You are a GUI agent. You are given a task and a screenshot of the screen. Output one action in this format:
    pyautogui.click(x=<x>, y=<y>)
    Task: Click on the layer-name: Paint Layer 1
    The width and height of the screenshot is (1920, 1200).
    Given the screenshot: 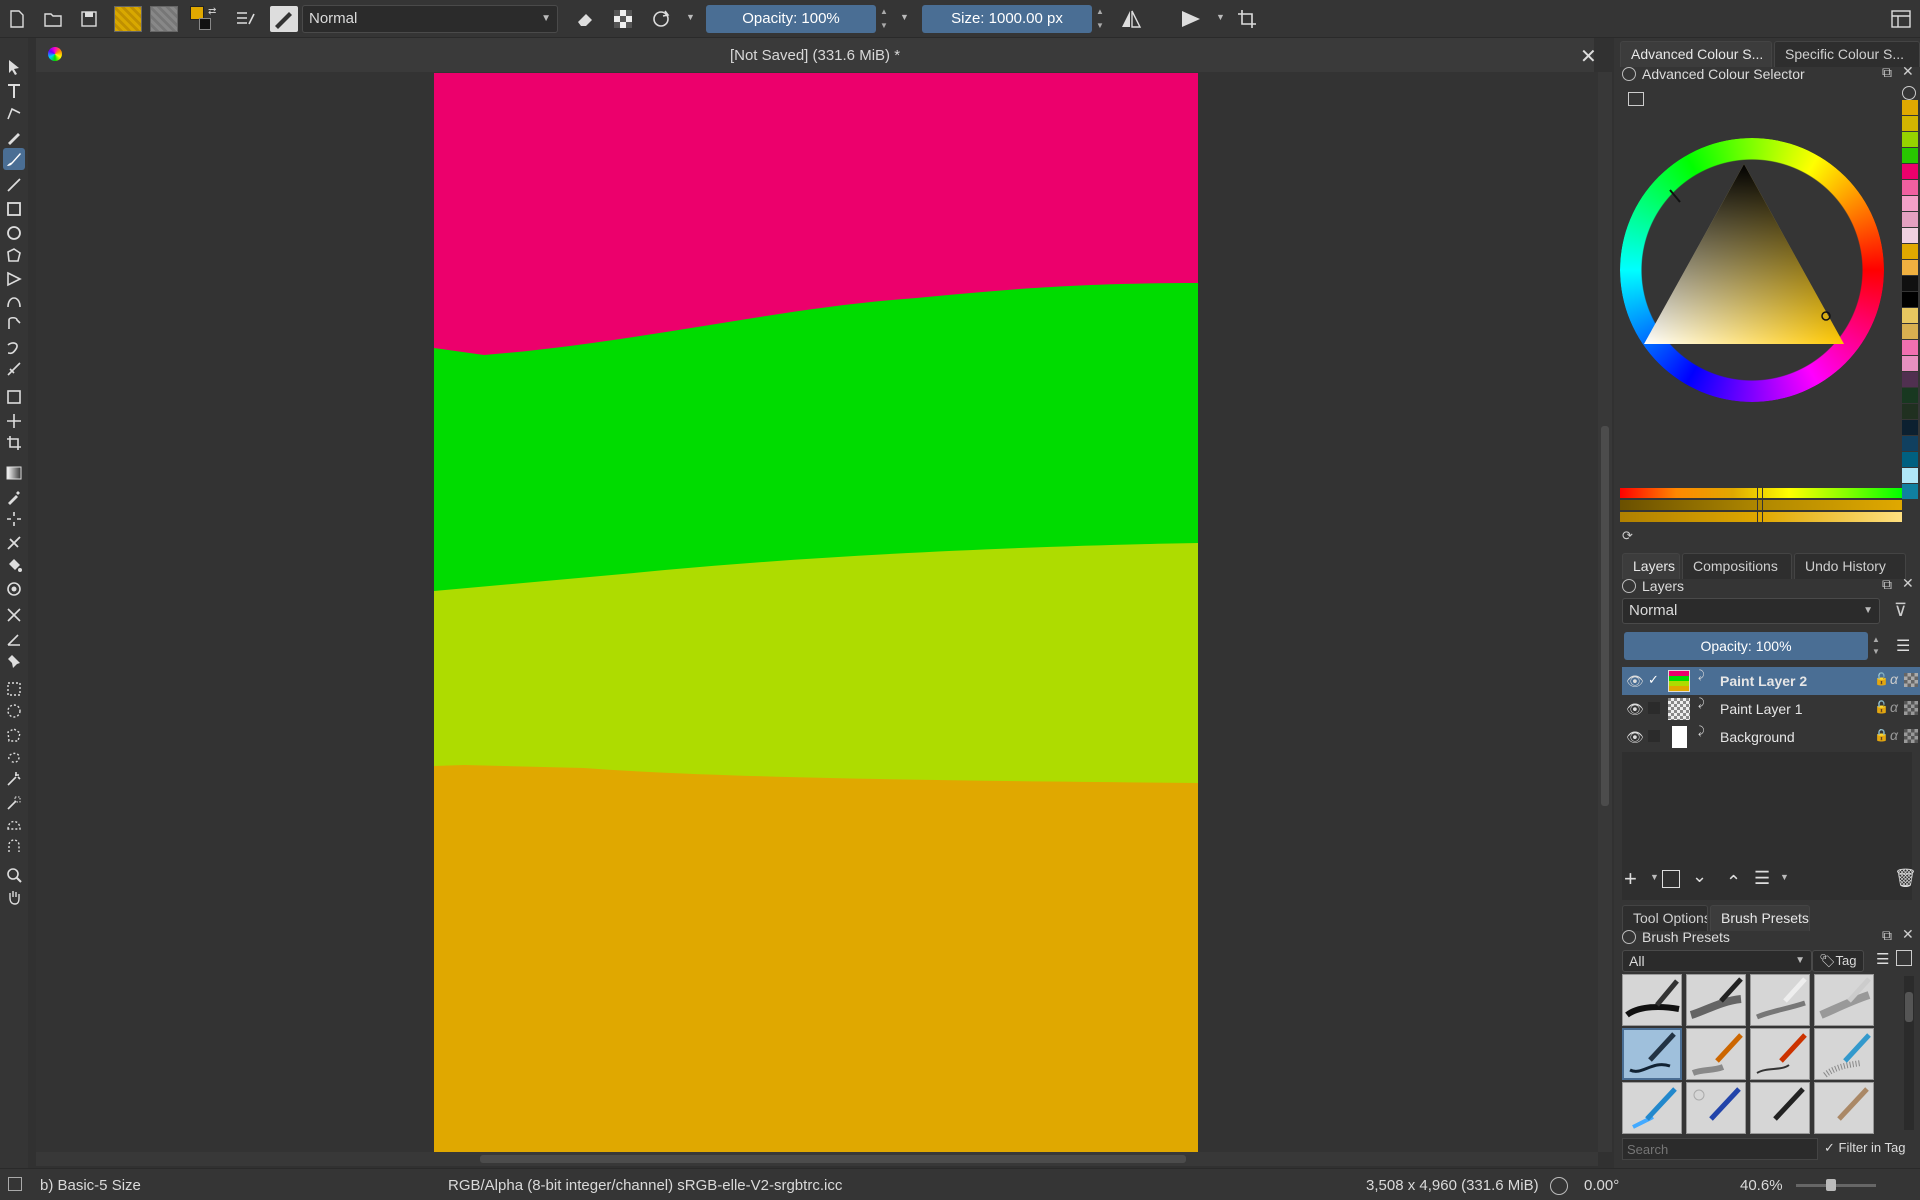 What is the action you would take?
    pyautogui.click(x=1761, y=709)
    